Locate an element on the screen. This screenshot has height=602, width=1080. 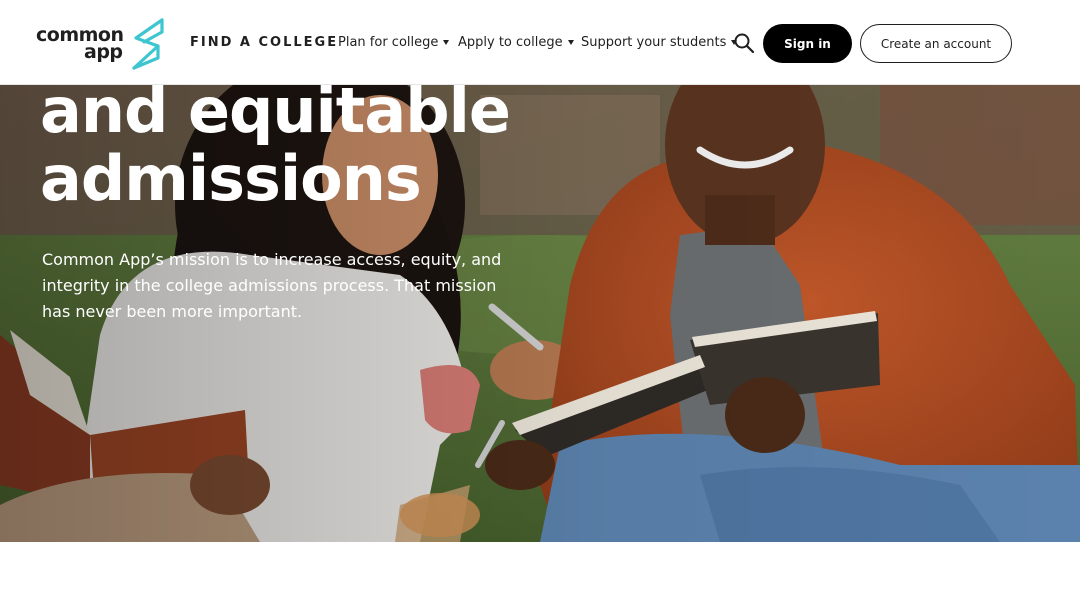
nav-plan-label: Plan for college is located at coordinates (388, 42).